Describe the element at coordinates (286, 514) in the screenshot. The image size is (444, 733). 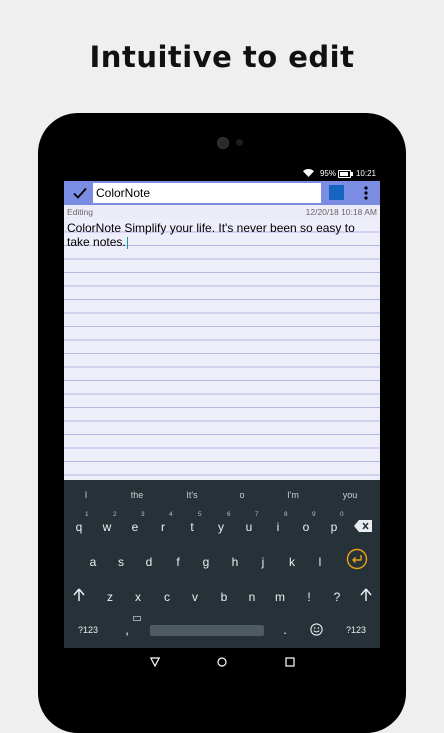
I see `key-hint: 8` at that location.